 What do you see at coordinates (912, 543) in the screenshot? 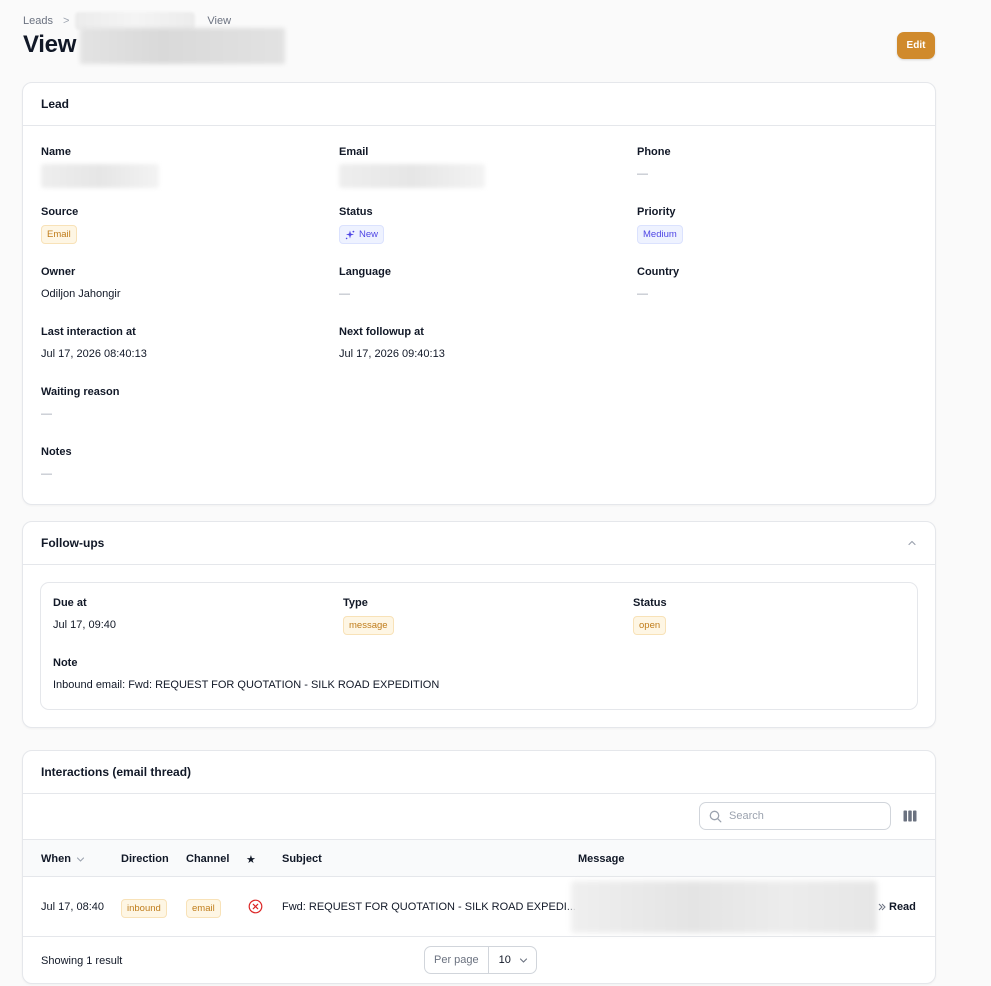
I see `chevron-up-icon` at bounding box center [912, 543].